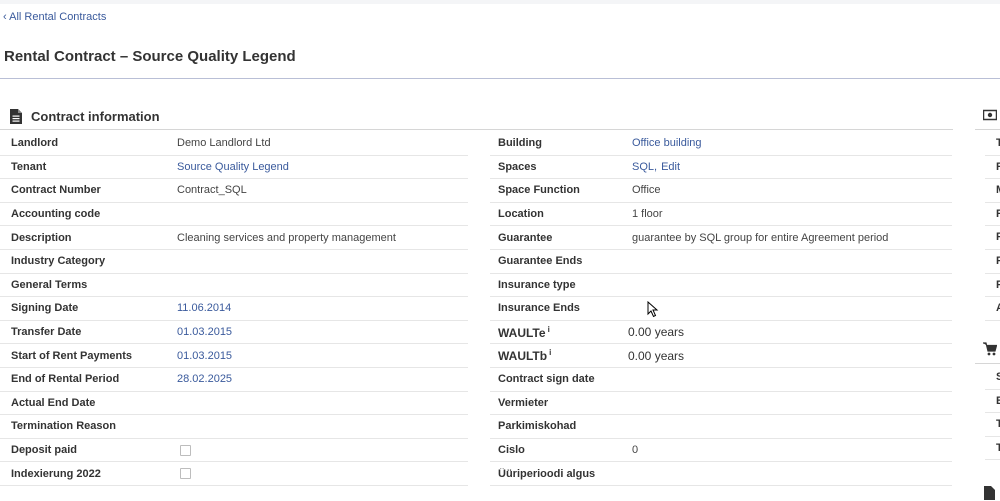 This screenshot has height=501, width=1000. I want to click on field-value-tenant: Source Quality Legend, so click(233, 167).